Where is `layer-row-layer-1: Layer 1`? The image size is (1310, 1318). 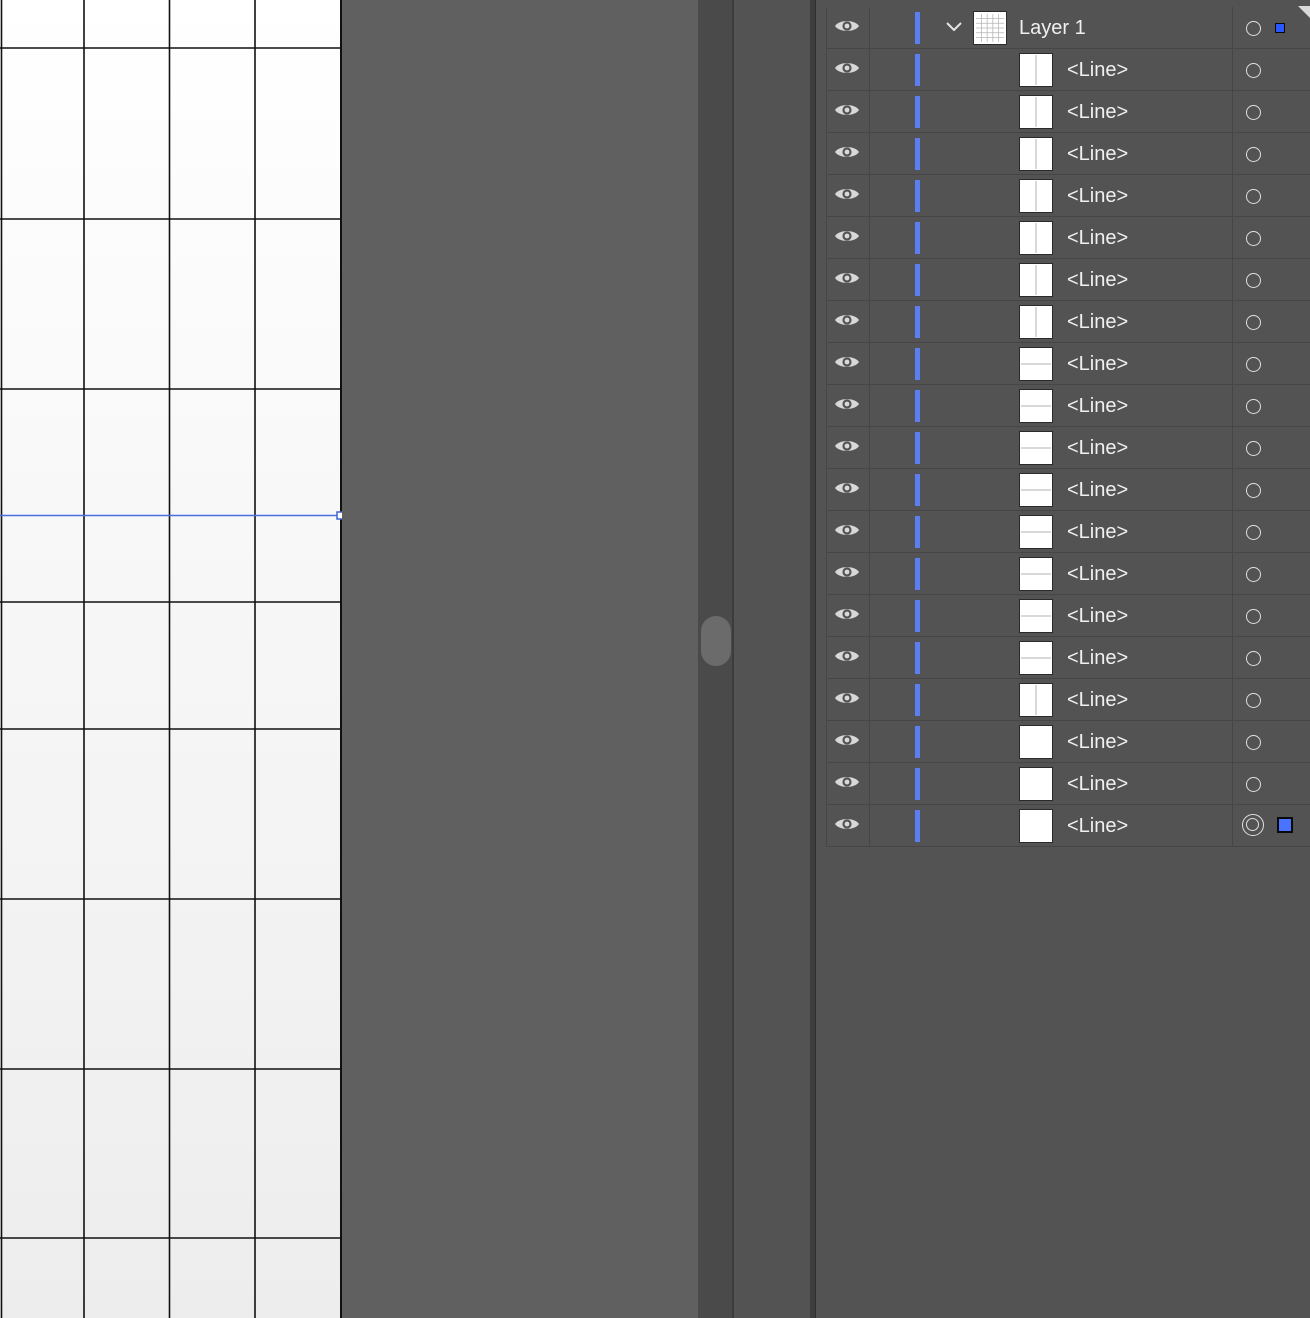 layer-row-layer-1: Layer 1 is located at coordinates (1068, 28).